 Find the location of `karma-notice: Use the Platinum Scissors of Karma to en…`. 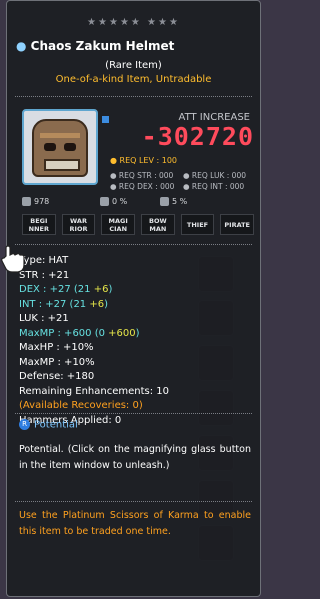

karma-notice: Use the Platinum Scissors of Karma to en… is located at coordinates (135, 523).